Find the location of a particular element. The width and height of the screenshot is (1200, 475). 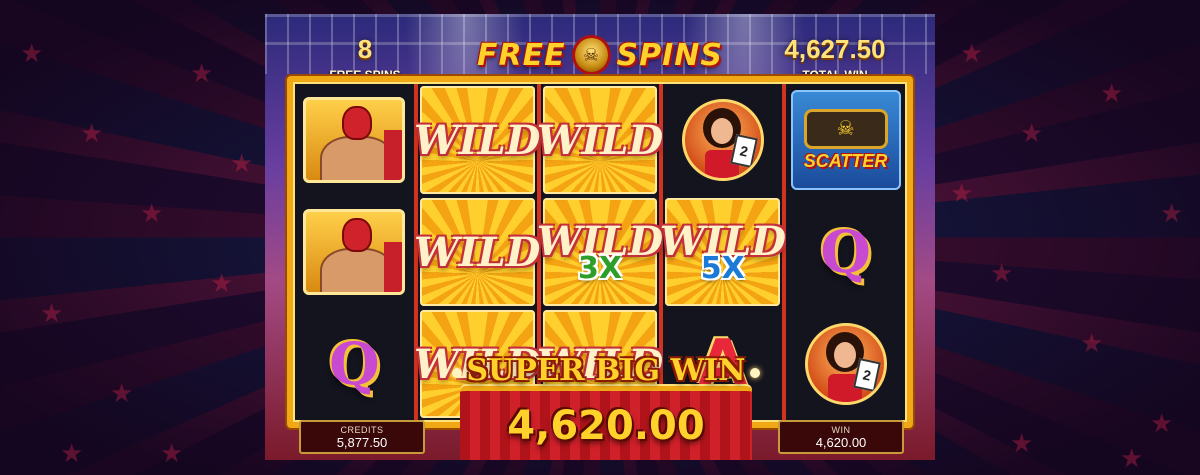

total-win-value: 4,627.50 is located at coordinates (835, 49).